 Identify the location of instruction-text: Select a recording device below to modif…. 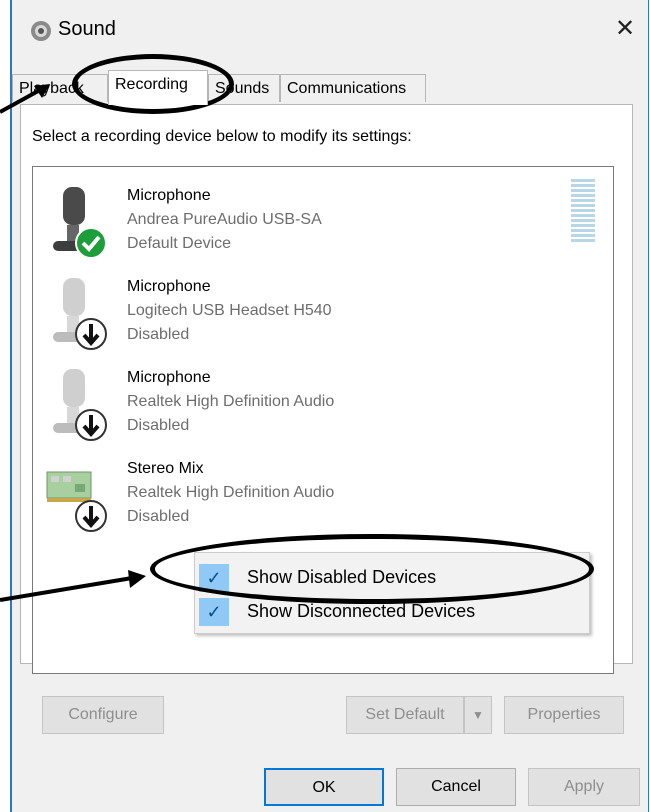
(222, 136).